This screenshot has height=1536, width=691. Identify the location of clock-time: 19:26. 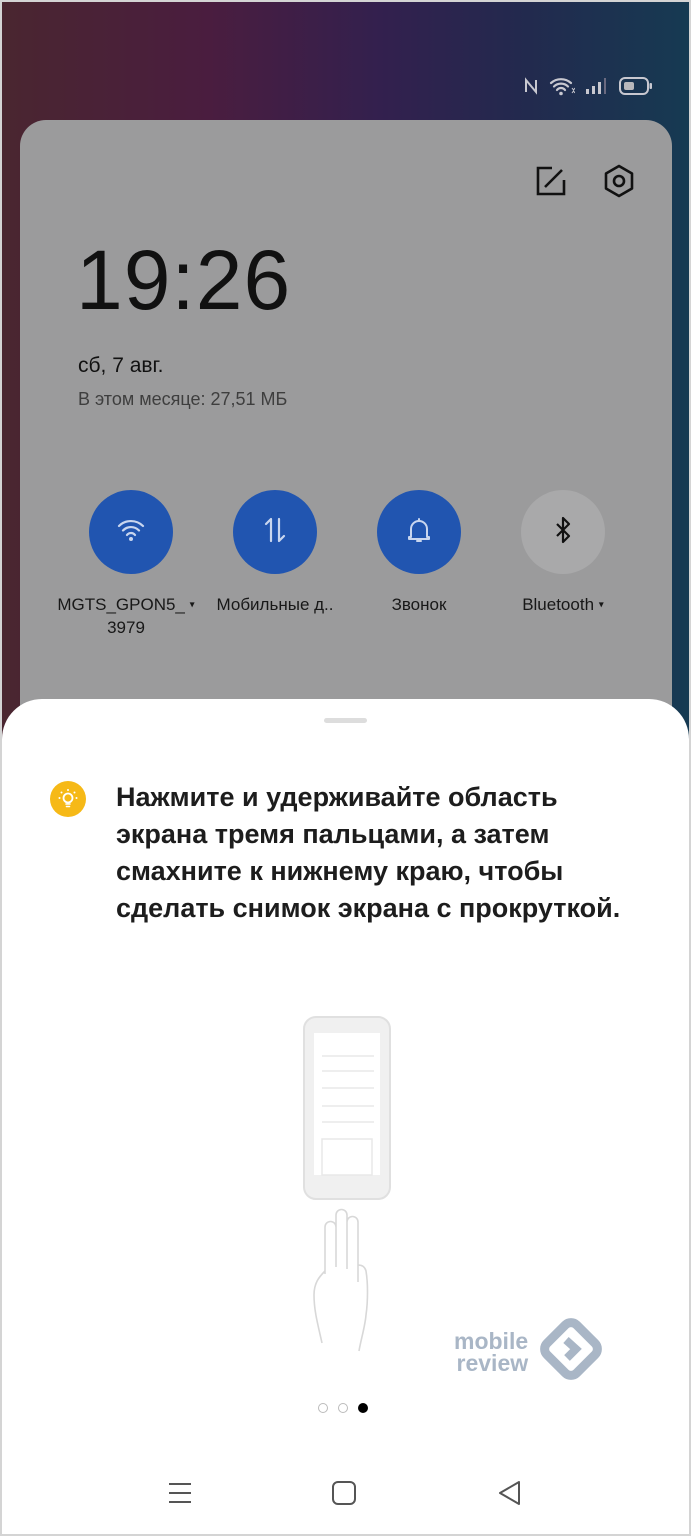
(183, 280).